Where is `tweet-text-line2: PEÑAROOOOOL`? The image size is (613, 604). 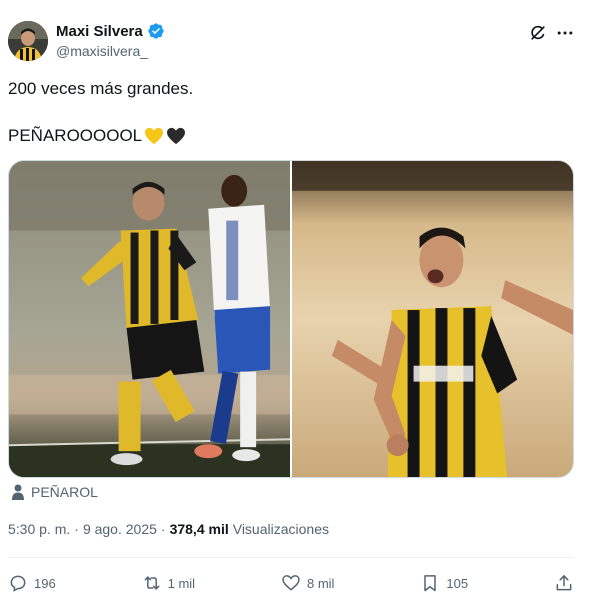
tweet-text-line2: PEÑAROOOOOL is located at coordinates (97, 136).